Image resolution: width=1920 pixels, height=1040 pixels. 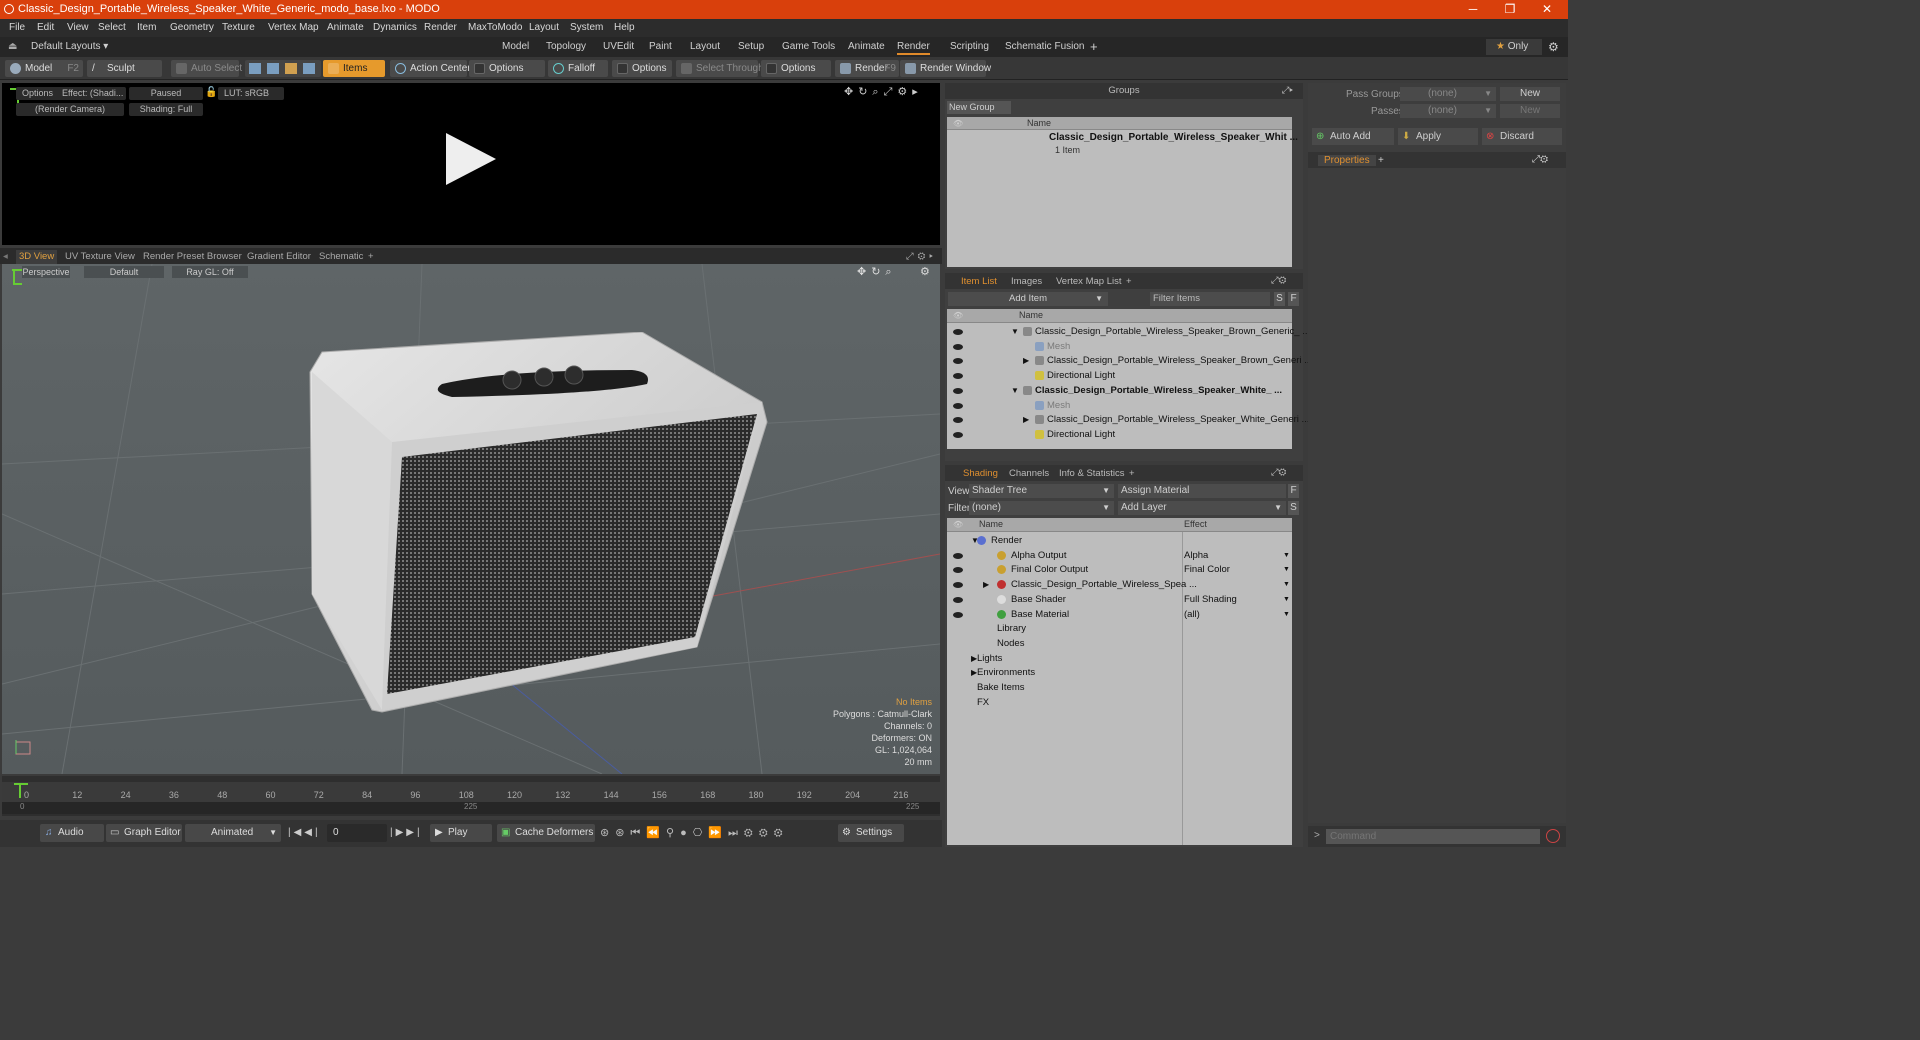 I want to click on audio-button: ♫ Audio, so click(x=72, y=833).